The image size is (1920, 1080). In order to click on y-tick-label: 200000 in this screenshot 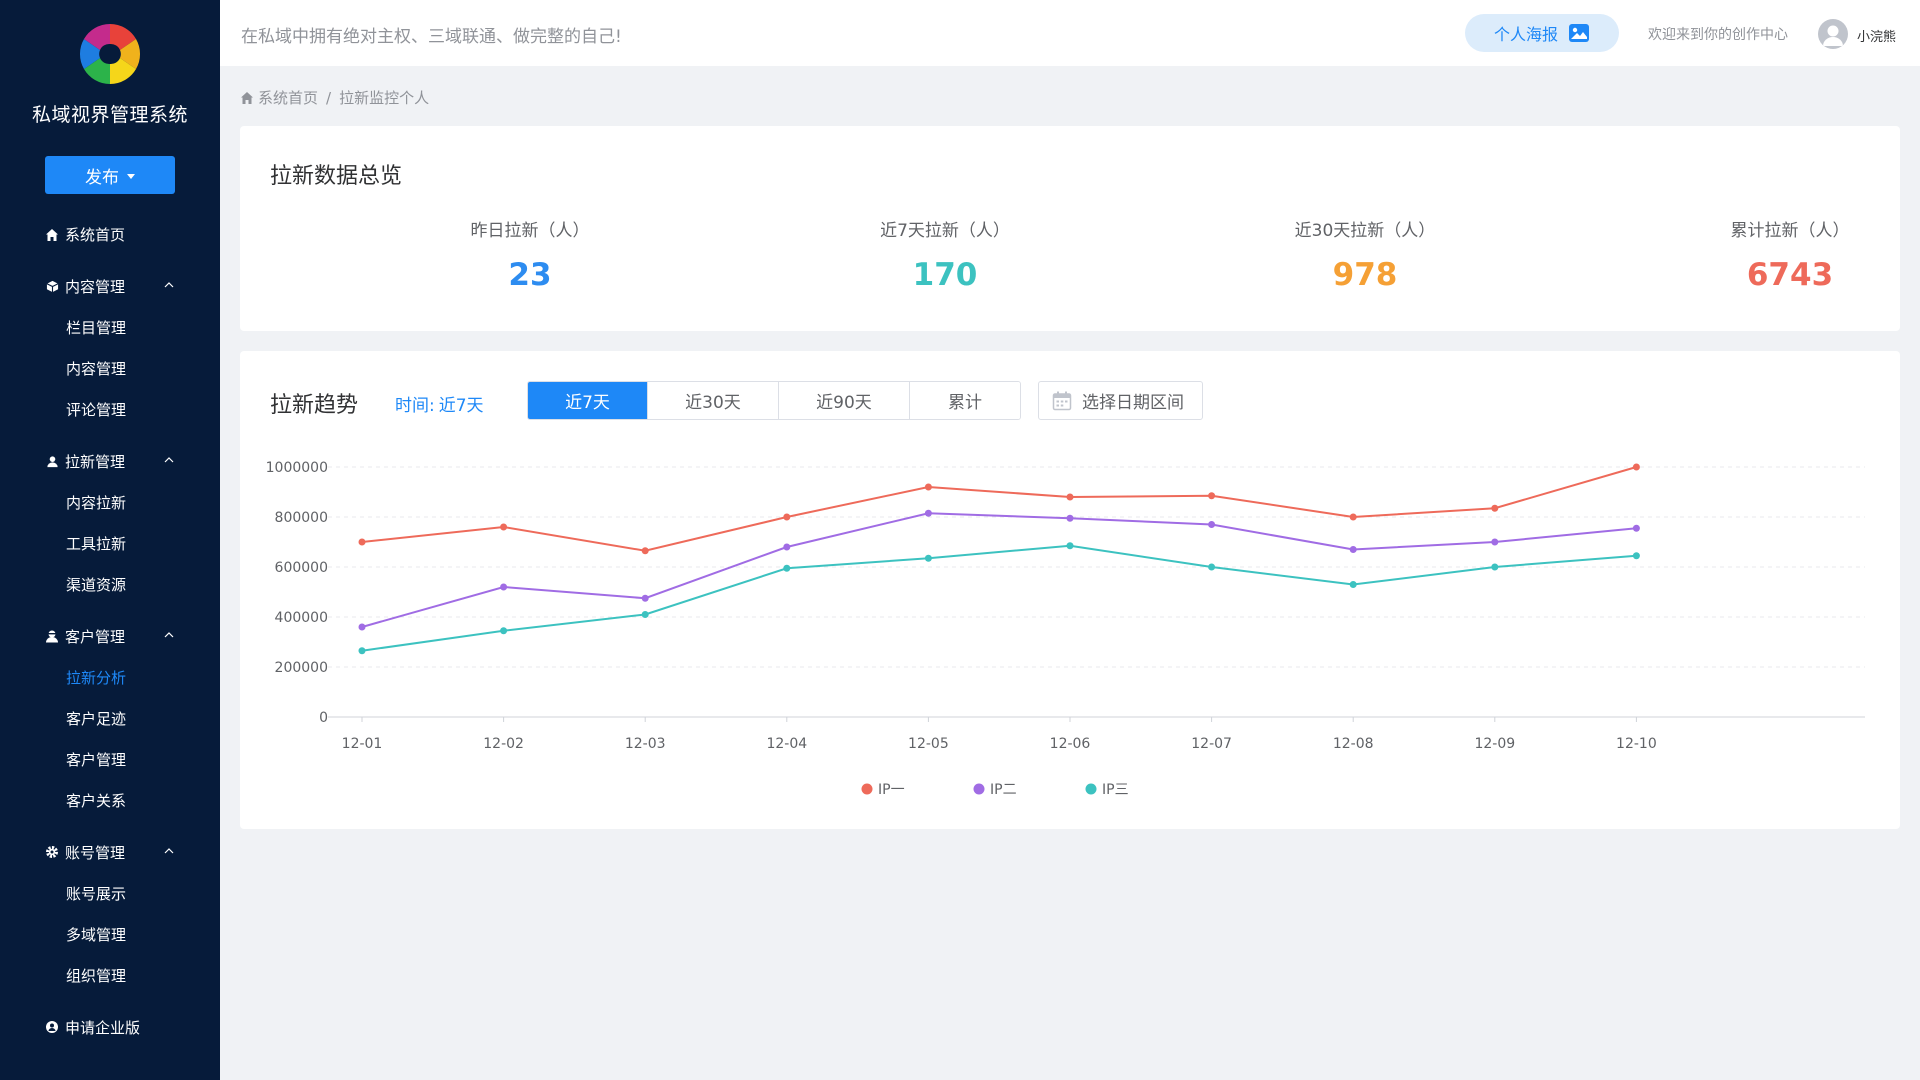, I will do `click(301, 668)`.